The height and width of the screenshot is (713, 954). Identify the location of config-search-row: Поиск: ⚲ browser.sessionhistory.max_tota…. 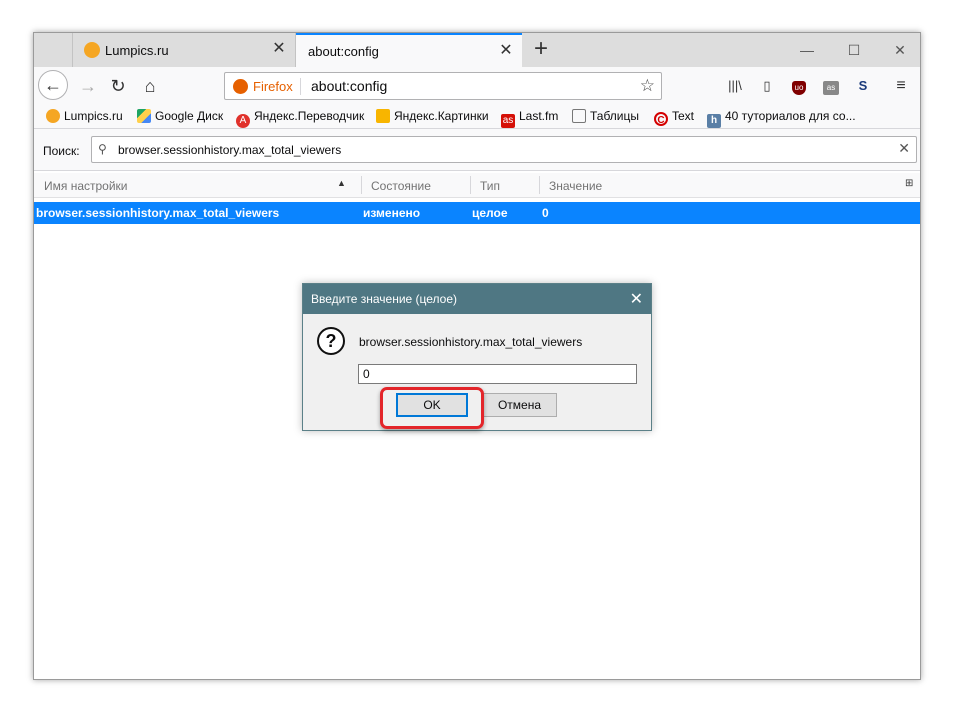
(477, 150).